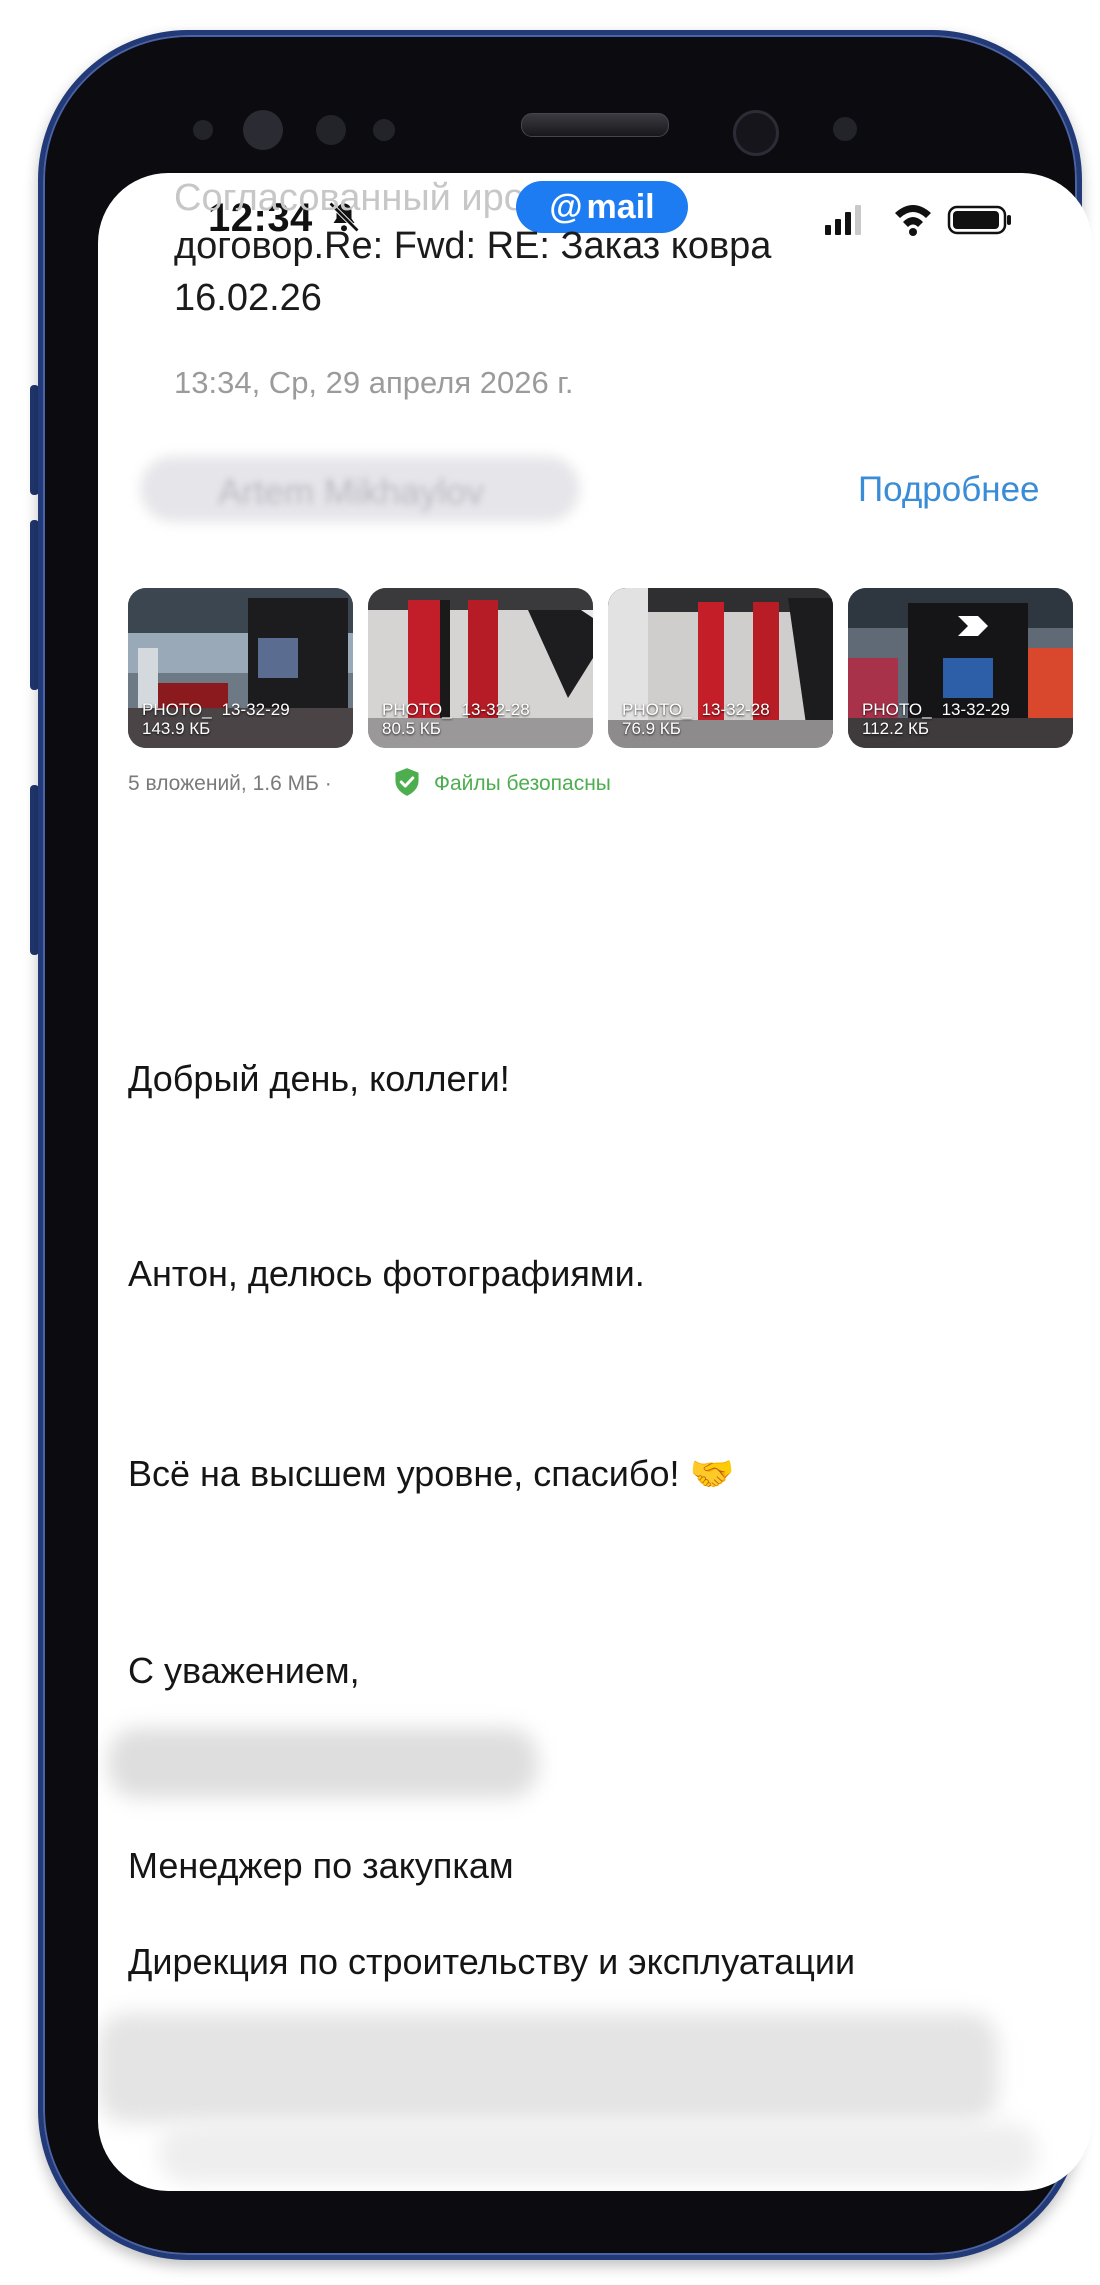 The width and height of the screenshot is (1100, 2285). Describe the element at coordinates (263, 130) in the screenshot. I see `sensor-iris` at that location.